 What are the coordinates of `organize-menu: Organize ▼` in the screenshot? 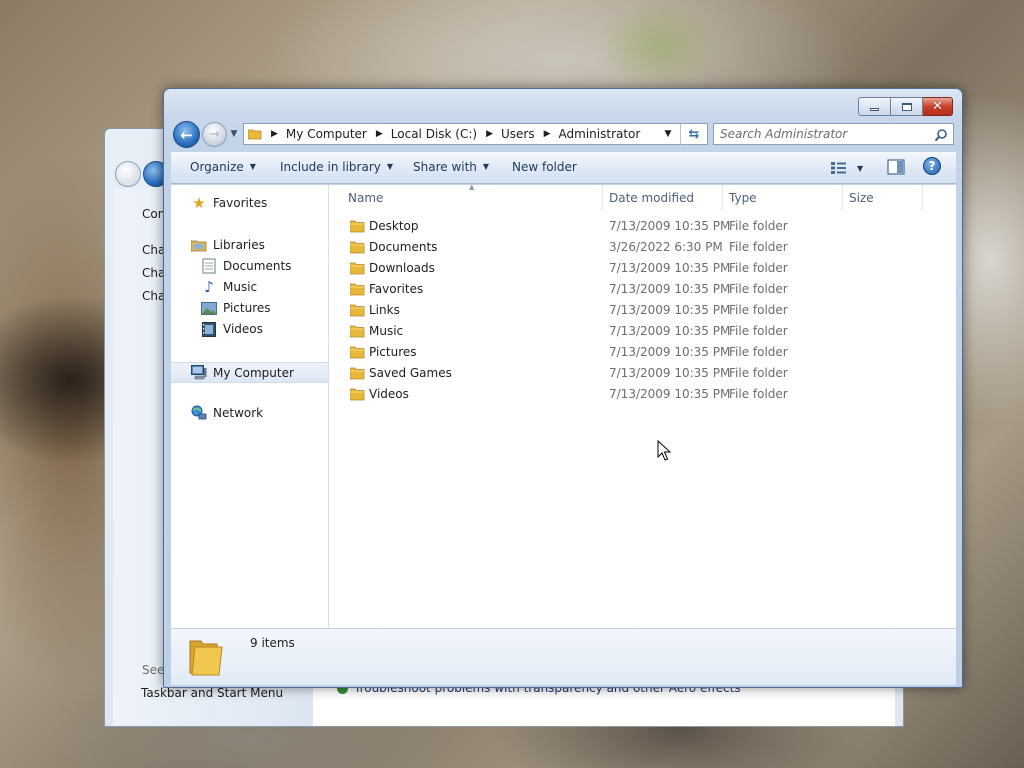 It's located at (223, 167).